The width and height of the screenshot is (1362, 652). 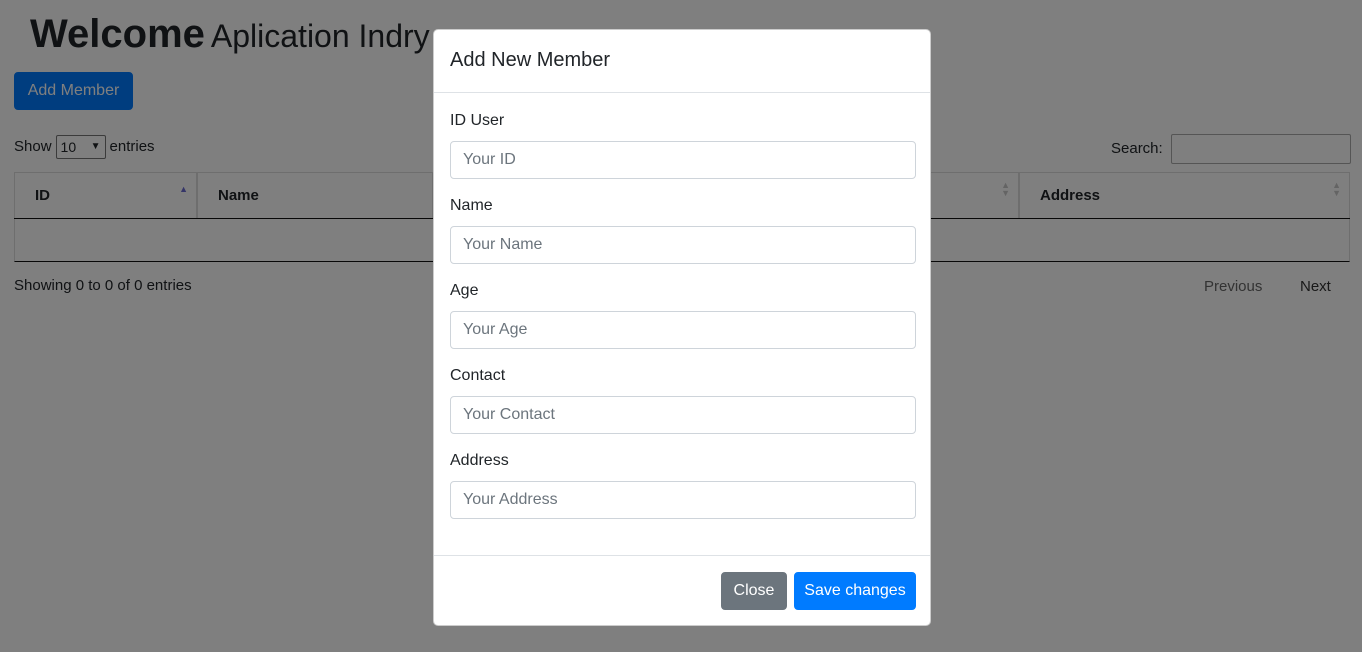 What do you see at coordinates (682, 590) in the screenshot?
I see `modal-footer: Close Save changes` at bounding box center [682, 590].